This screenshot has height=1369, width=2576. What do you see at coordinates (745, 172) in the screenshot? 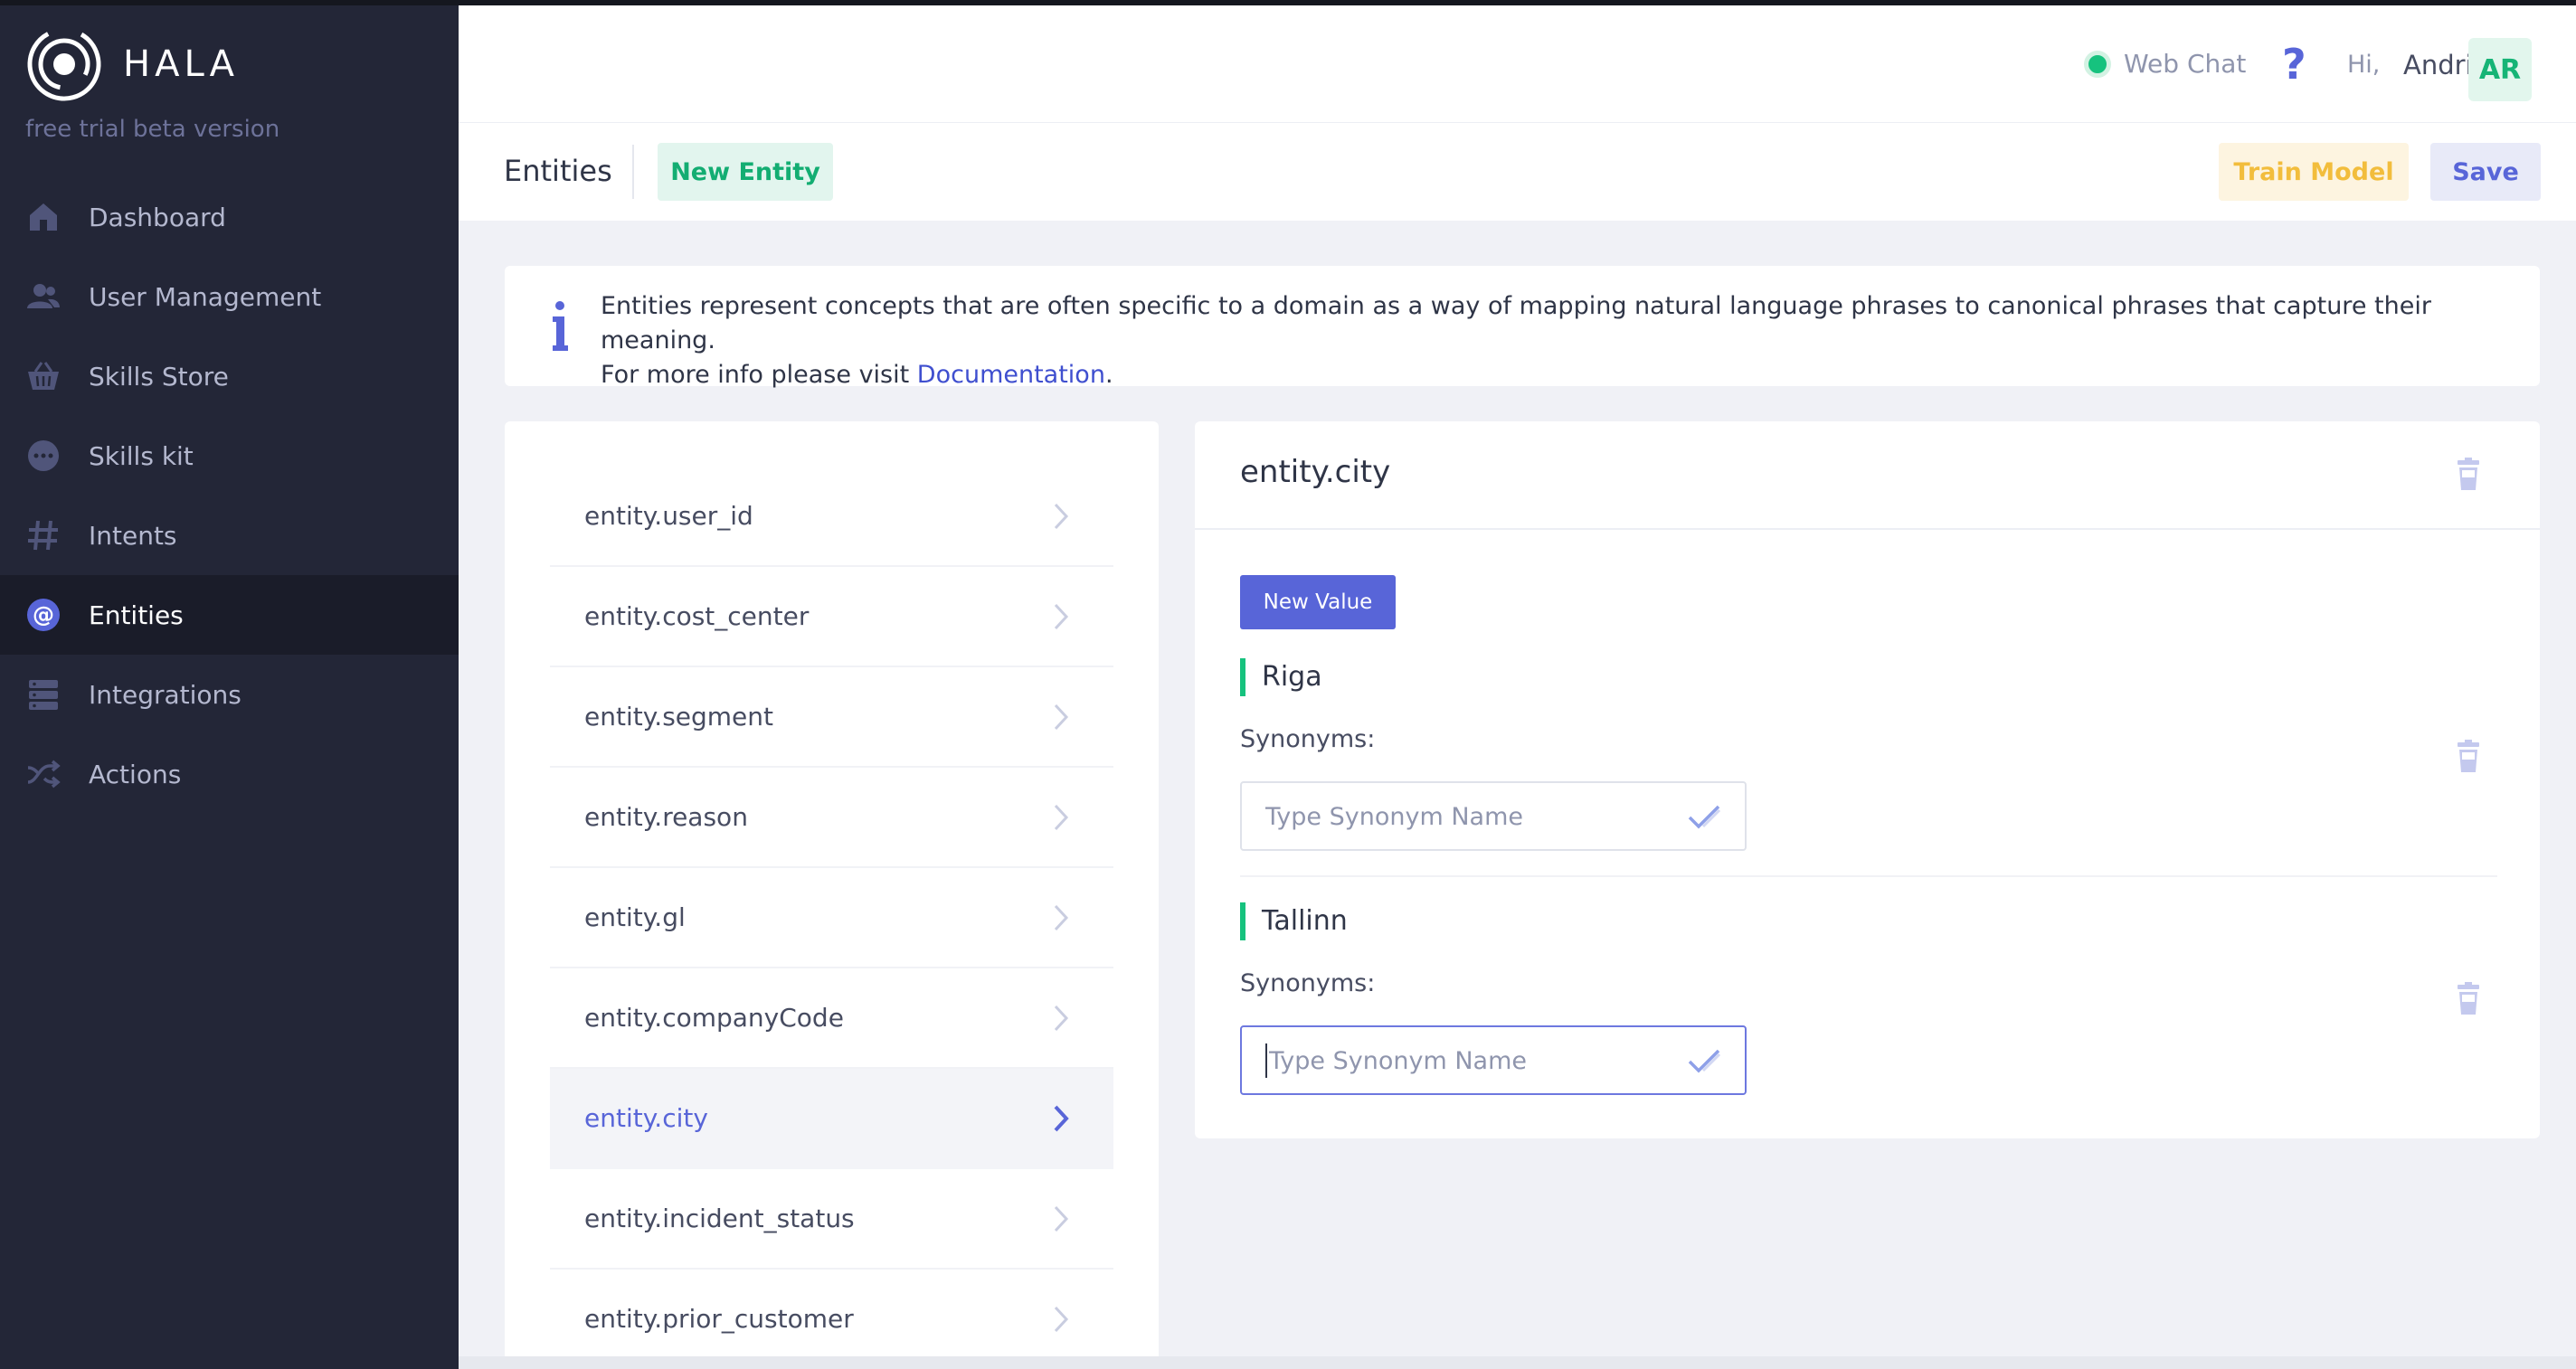
I see `new-entity-button: New Entity` at bounding box center [745, 172].